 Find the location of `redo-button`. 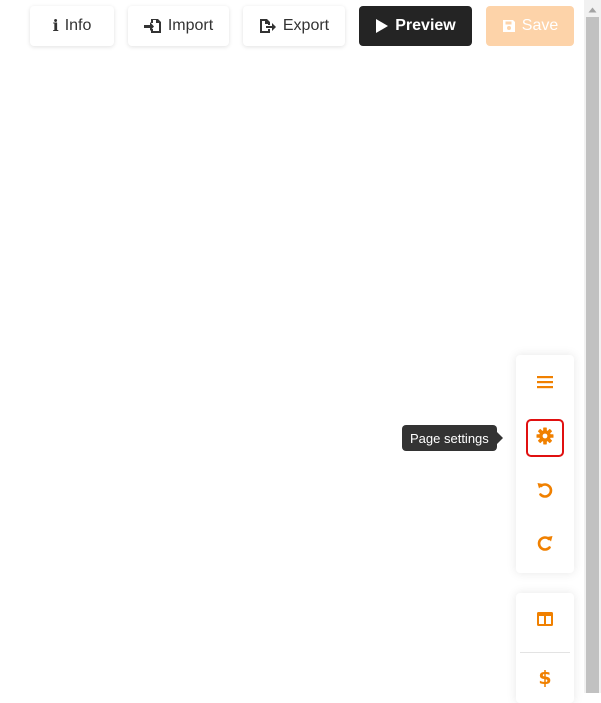

redo-button is located at coordinates (545, 545).